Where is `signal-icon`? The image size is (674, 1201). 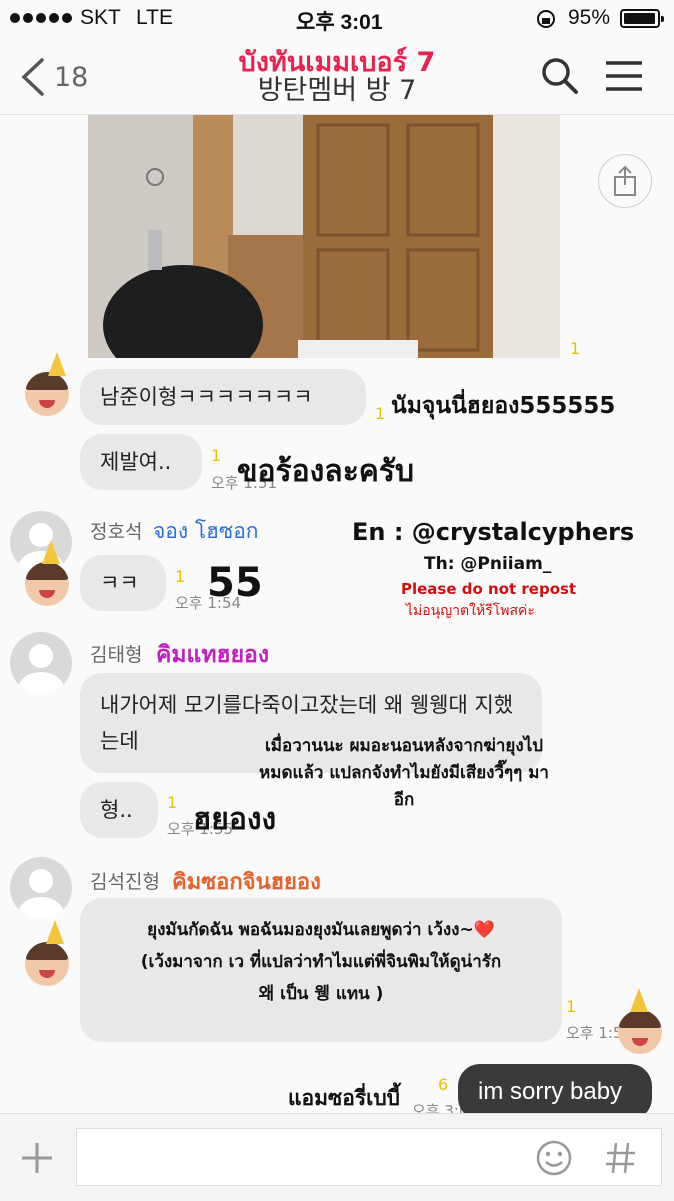
signal-icon is located at coordinates (41, 18).